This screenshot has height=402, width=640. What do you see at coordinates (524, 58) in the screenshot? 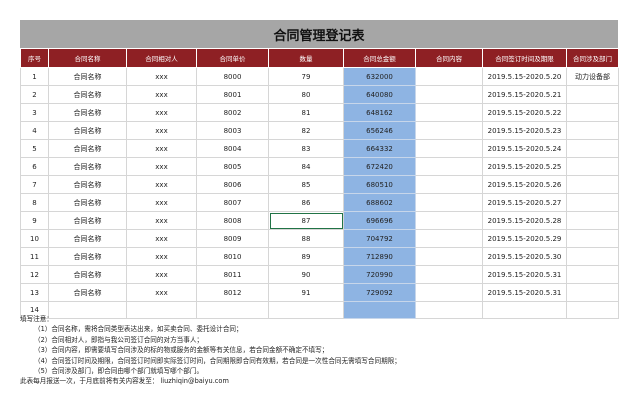
I see `header-cell: 合同签订时间及期限` at bounding box center [524, 58].